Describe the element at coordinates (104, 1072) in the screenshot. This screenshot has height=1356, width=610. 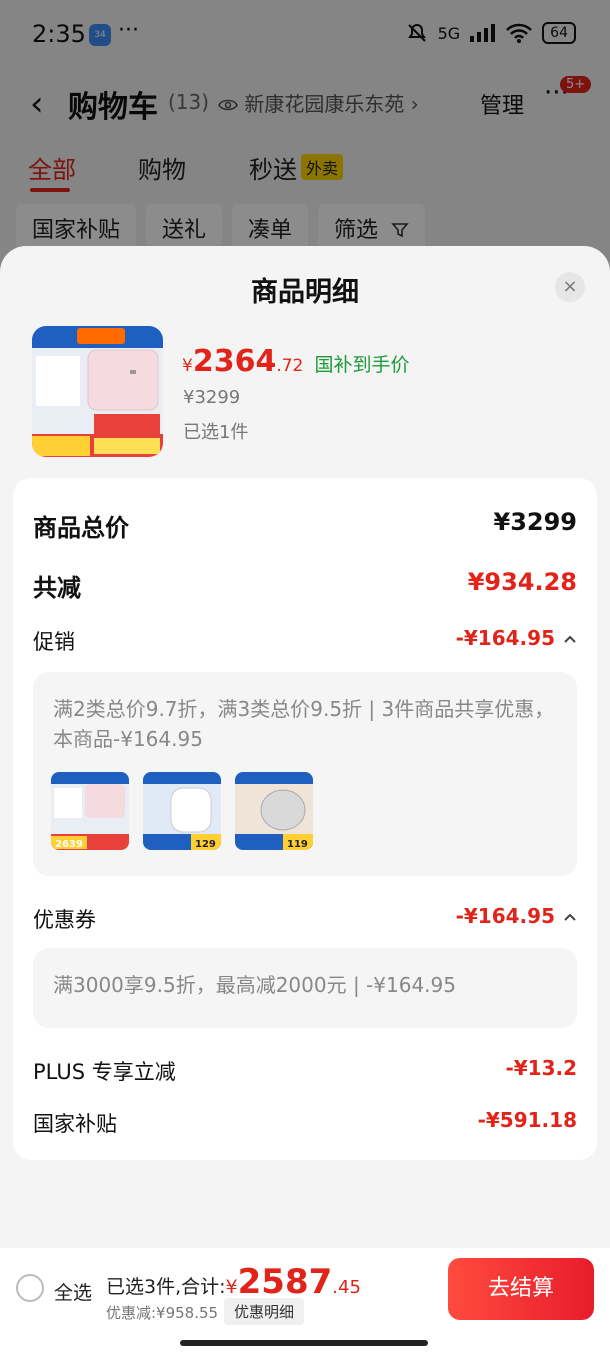
I see `plus-label: PLUS 专享立减` at that location.